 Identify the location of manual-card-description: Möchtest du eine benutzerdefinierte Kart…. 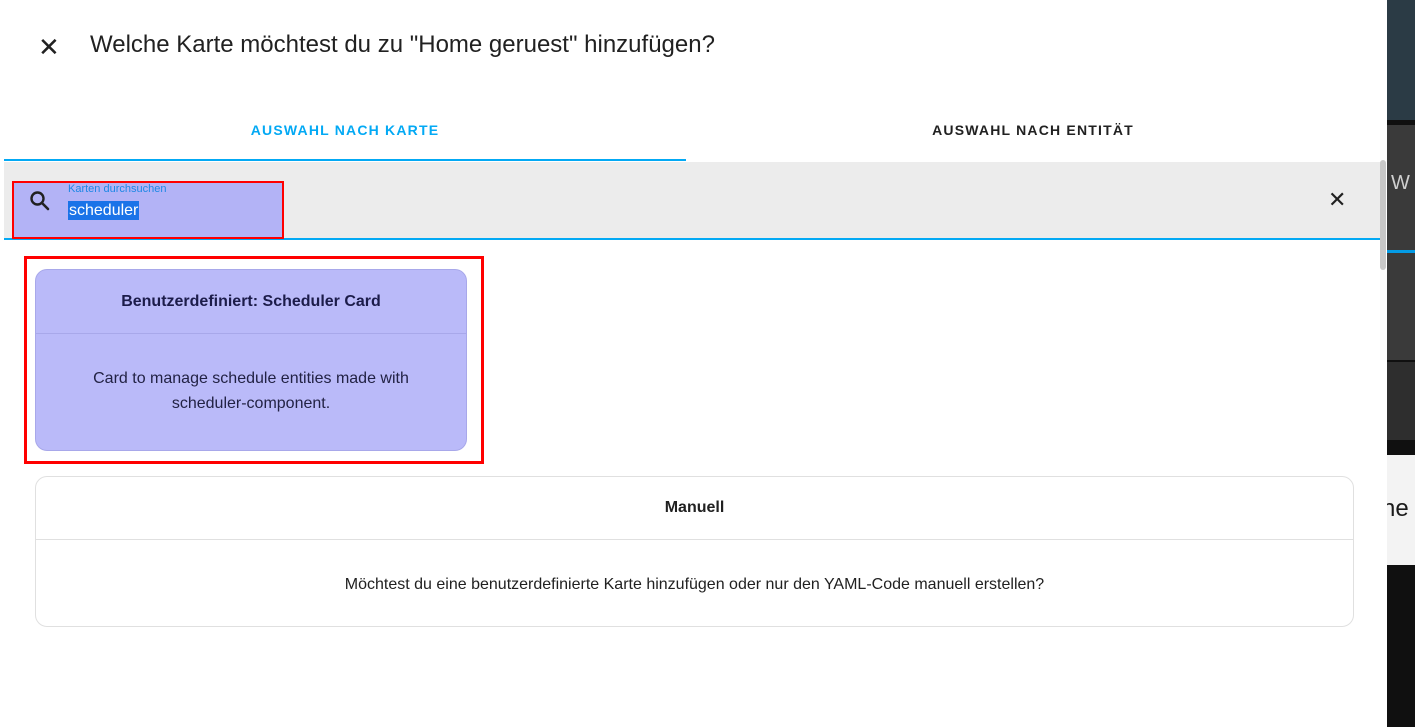
(694, 584).